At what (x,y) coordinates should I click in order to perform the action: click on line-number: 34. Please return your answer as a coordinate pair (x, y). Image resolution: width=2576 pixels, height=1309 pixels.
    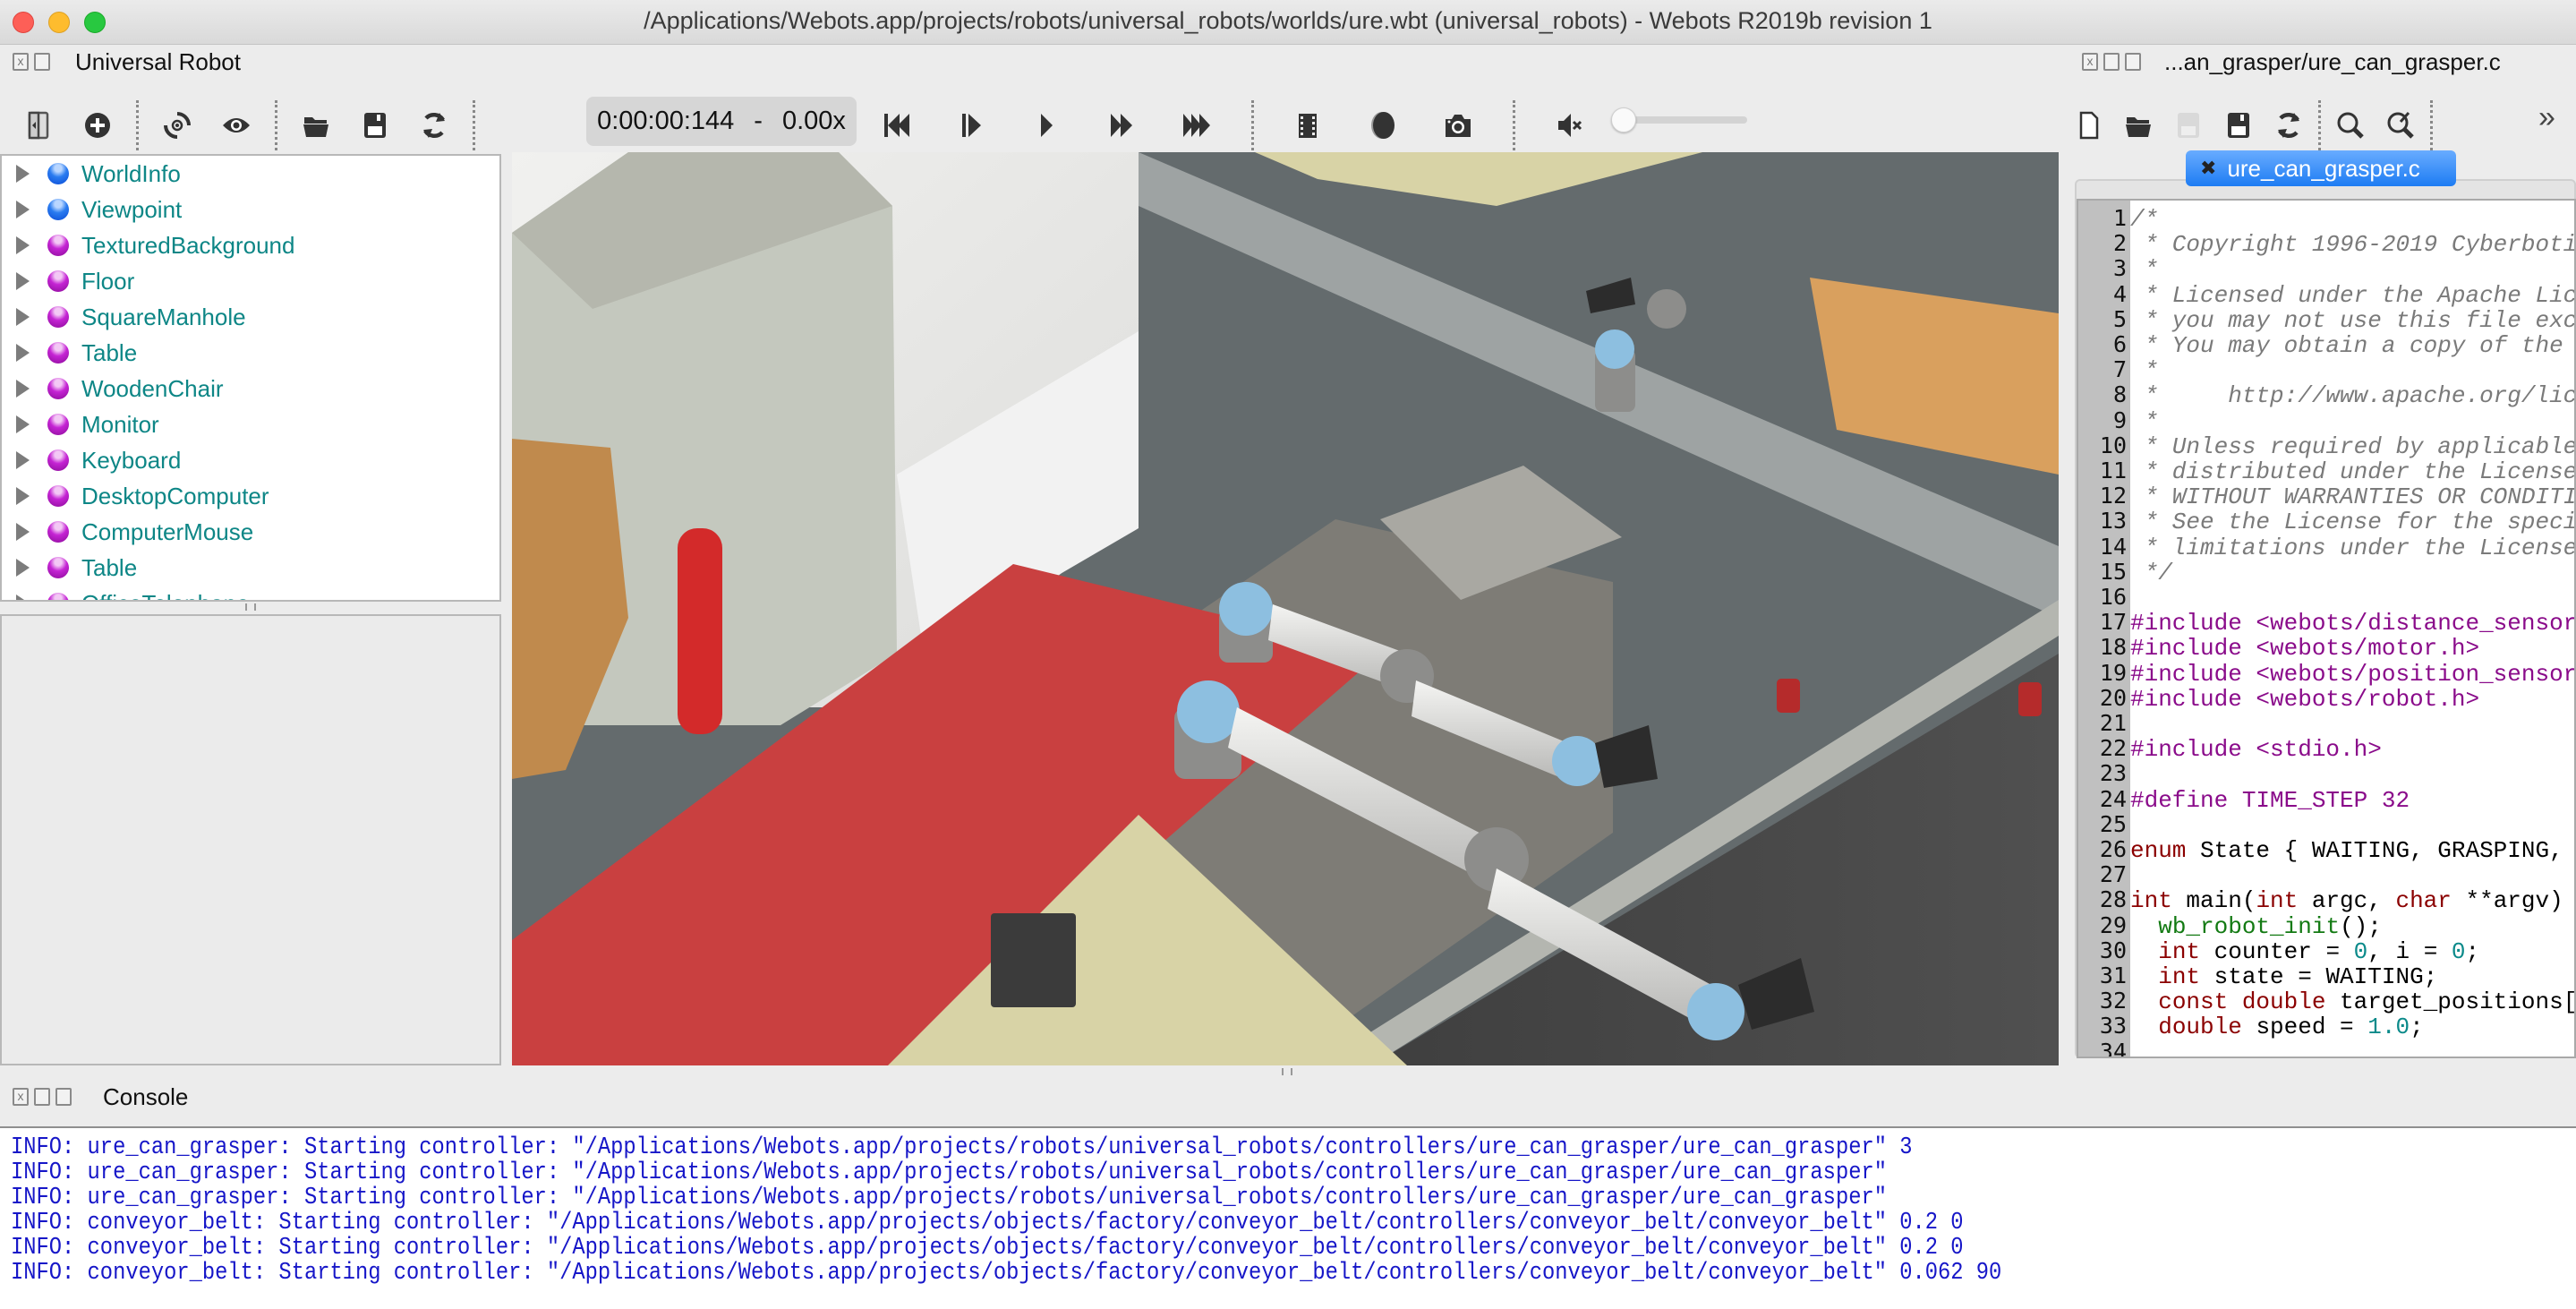
    Looking at the image, I should click on (2113, 1048).